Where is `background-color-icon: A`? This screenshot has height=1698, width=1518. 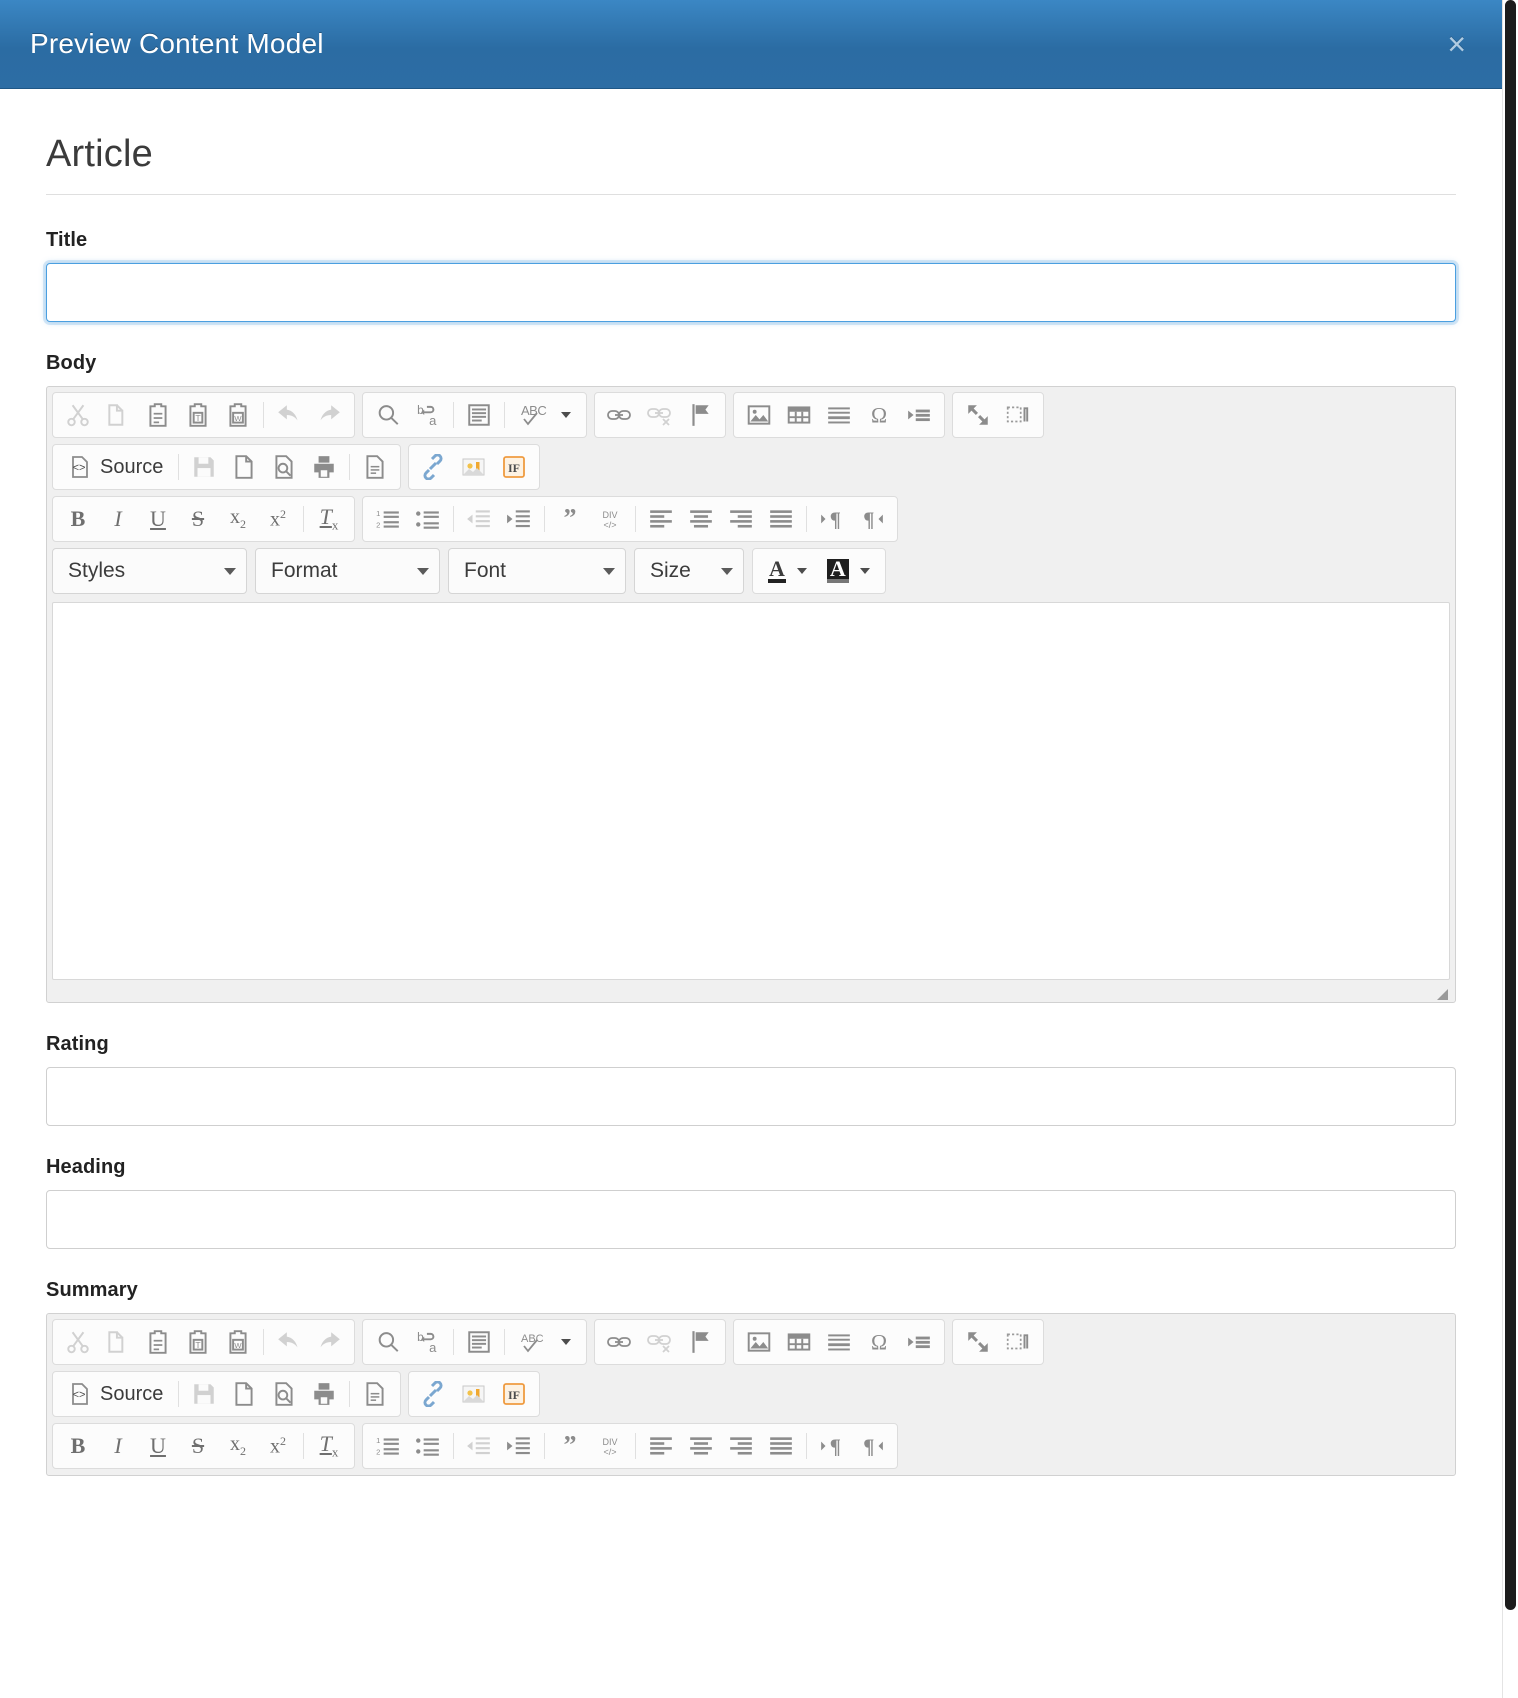
background-color-icon: A is located at coordinates (848, 571).